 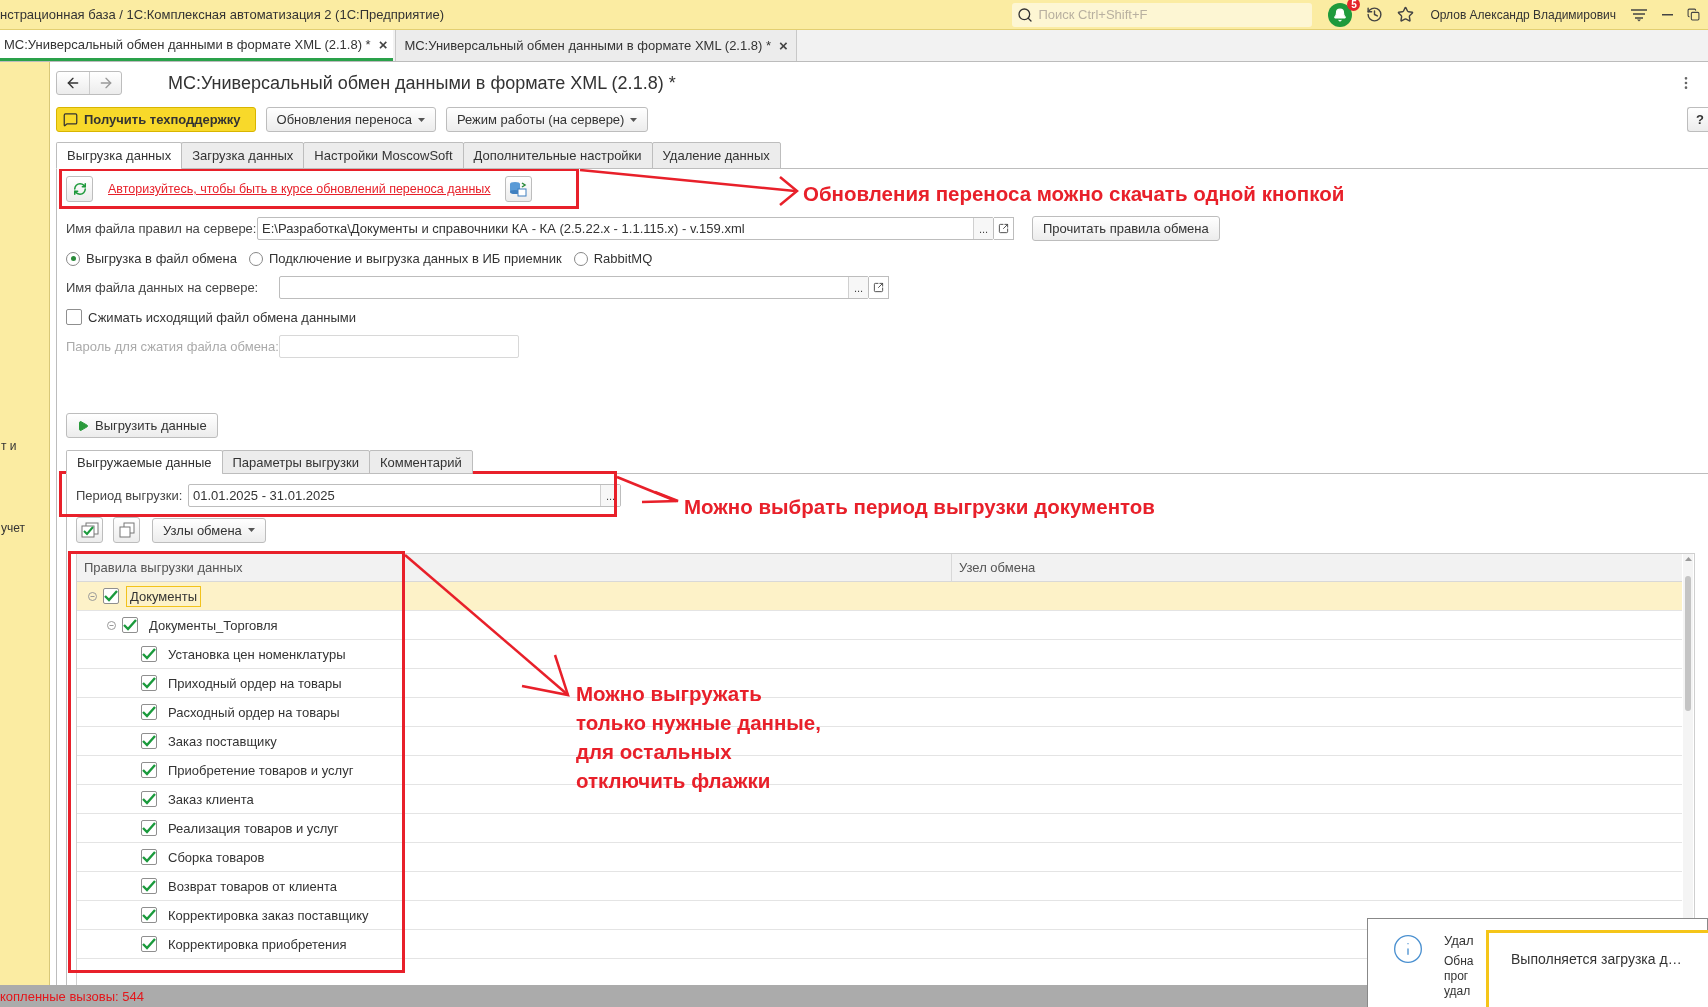 I want to click on export-button: Выгрузить данные, so click(x=142, y=425).